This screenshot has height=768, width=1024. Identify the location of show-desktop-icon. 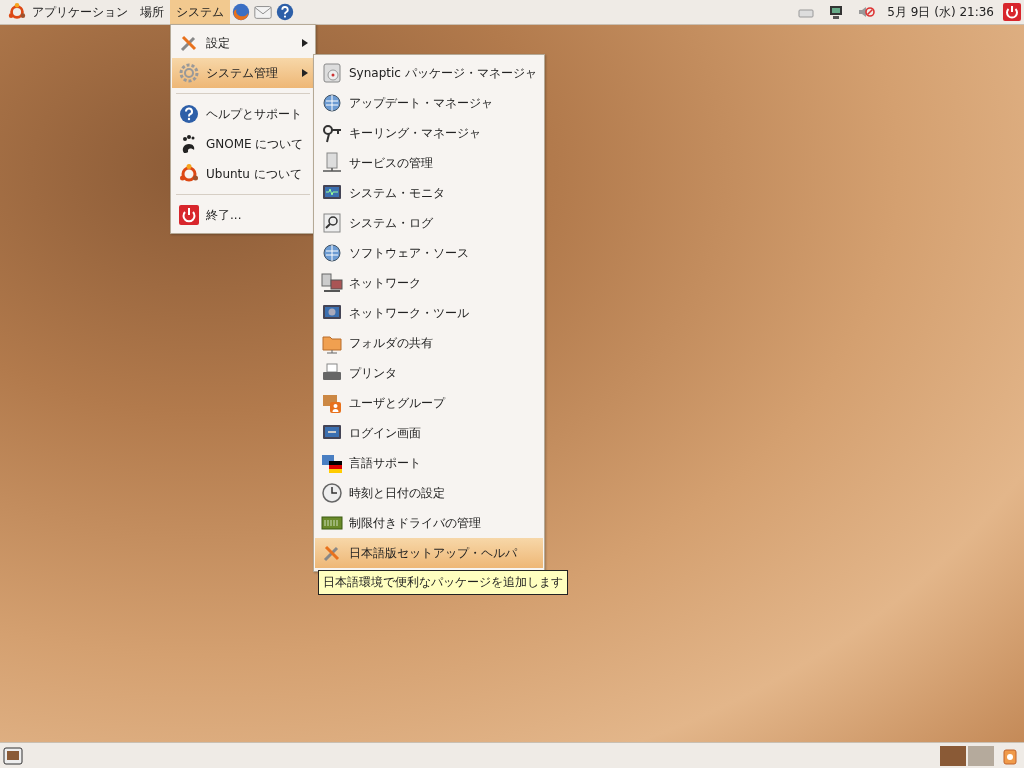
(13, 755).